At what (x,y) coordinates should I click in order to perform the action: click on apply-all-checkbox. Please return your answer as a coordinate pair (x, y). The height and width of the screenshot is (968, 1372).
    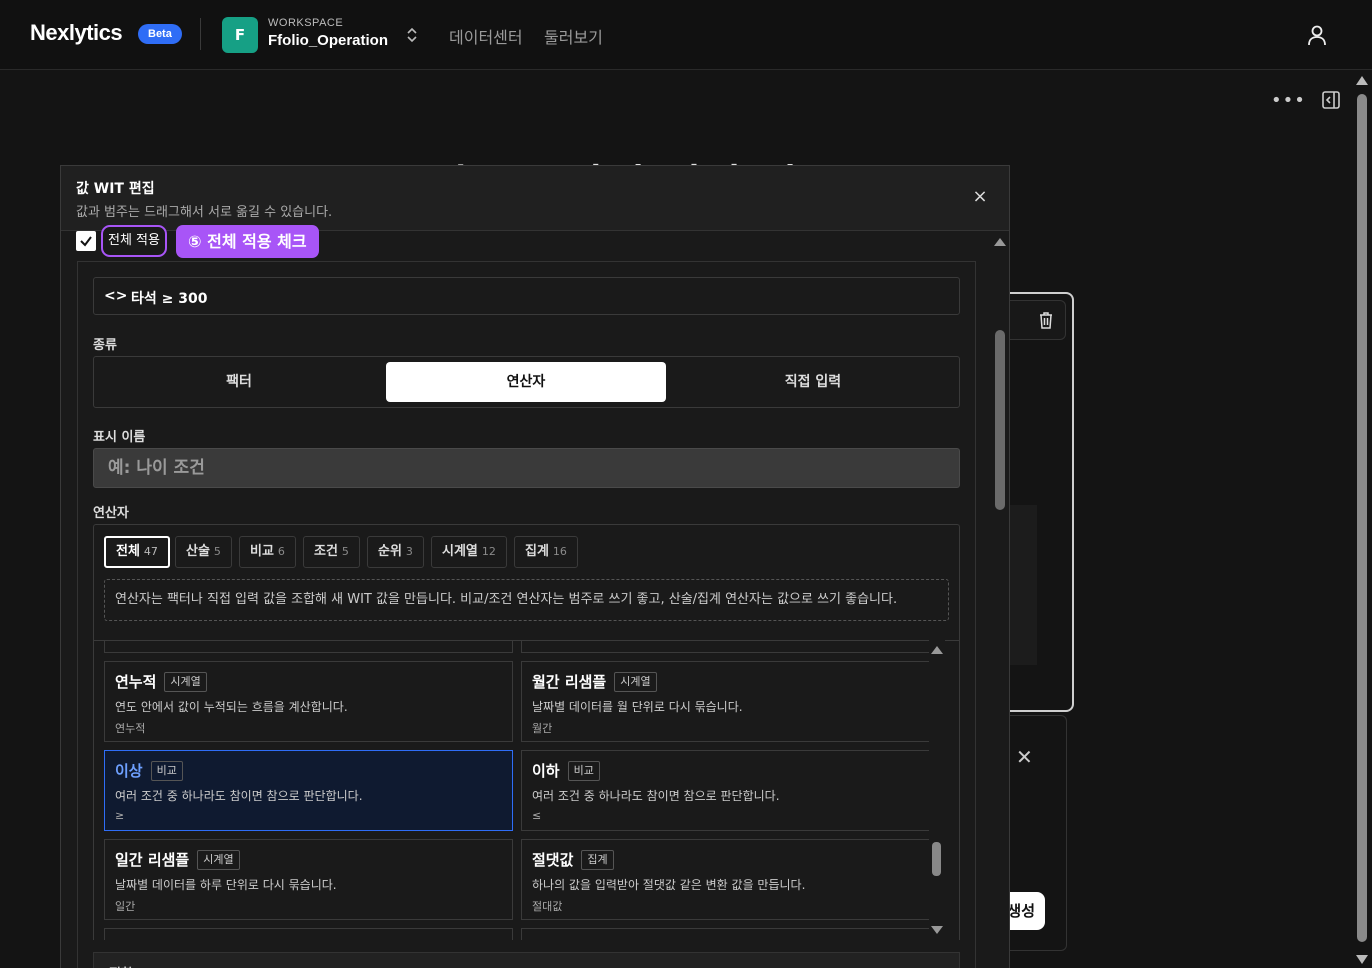
    Looking at the image, I should click on (86, 241).